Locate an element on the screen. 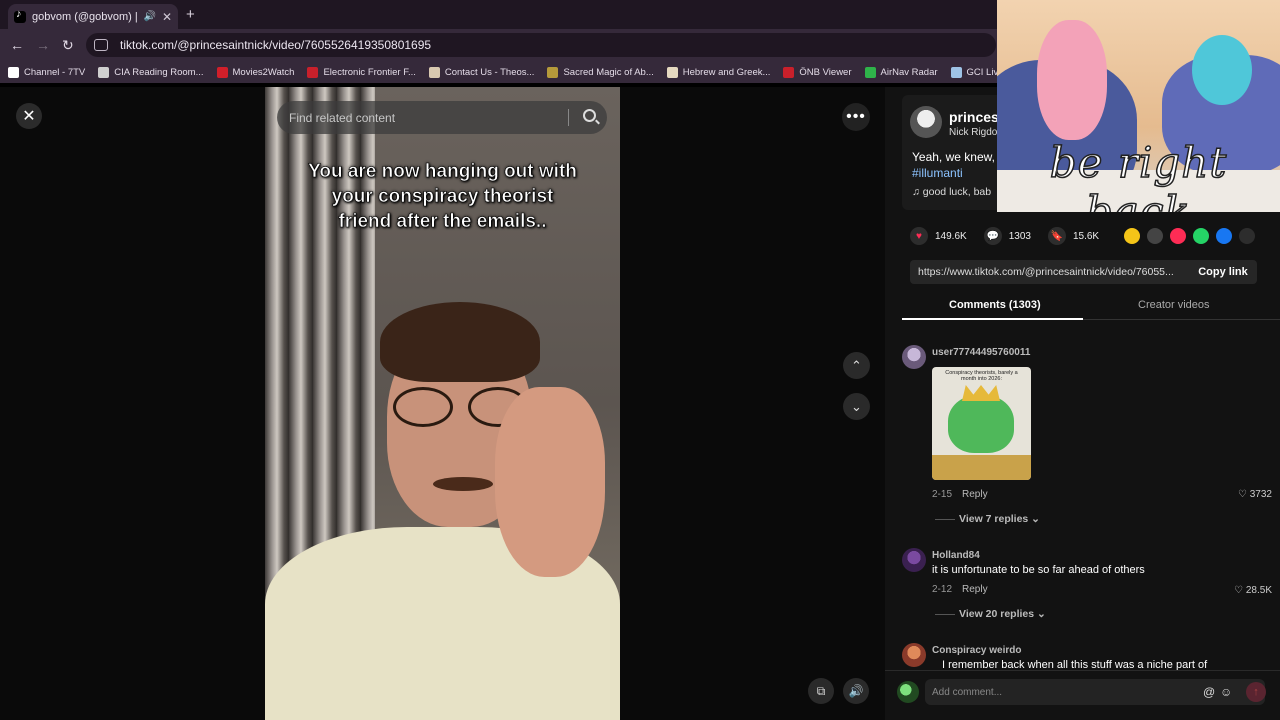  copy-link-button: Copy link is located at coordinates (1223, 272).